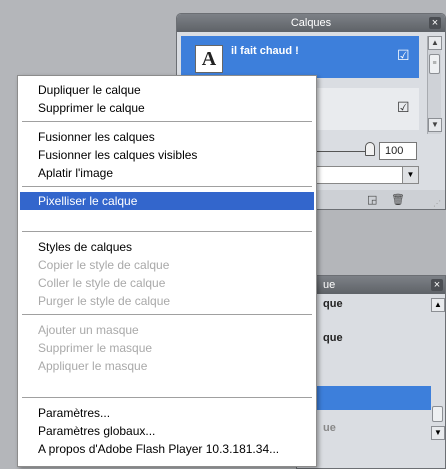 The image size is (446, 469). What do you see at coordinates (437, 203) in the screenshot?
I see `resize-grip-icon: ⋰` at bounding box center [437, 203].